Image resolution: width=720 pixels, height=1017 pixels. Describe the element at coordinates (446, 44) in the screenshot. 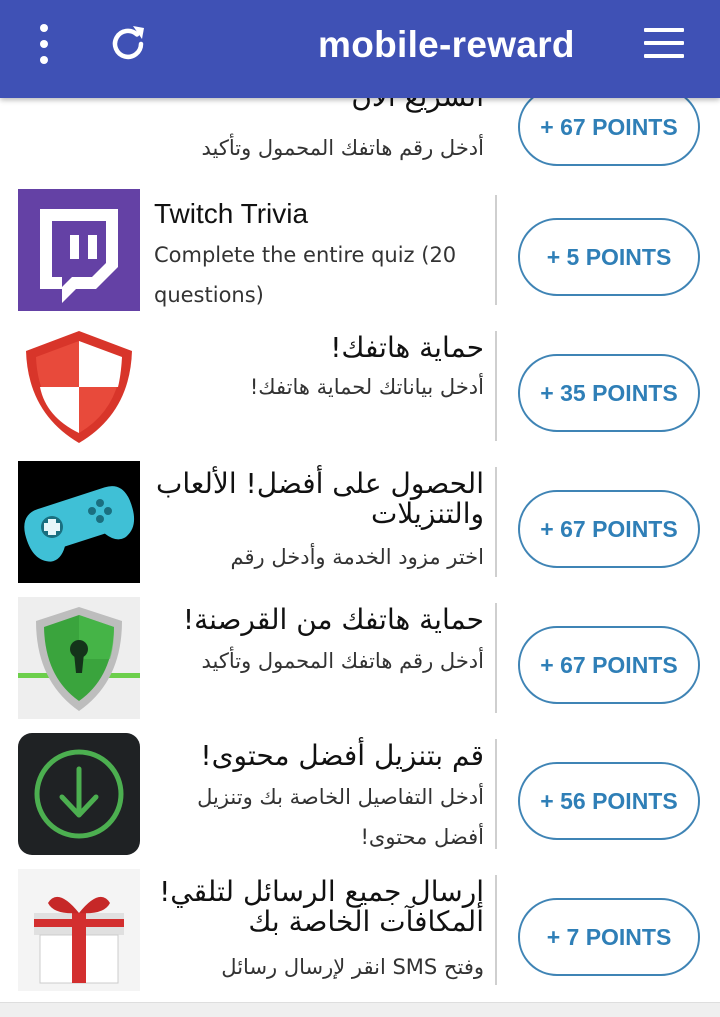

I see `app-title: mobile-reward` at that location.